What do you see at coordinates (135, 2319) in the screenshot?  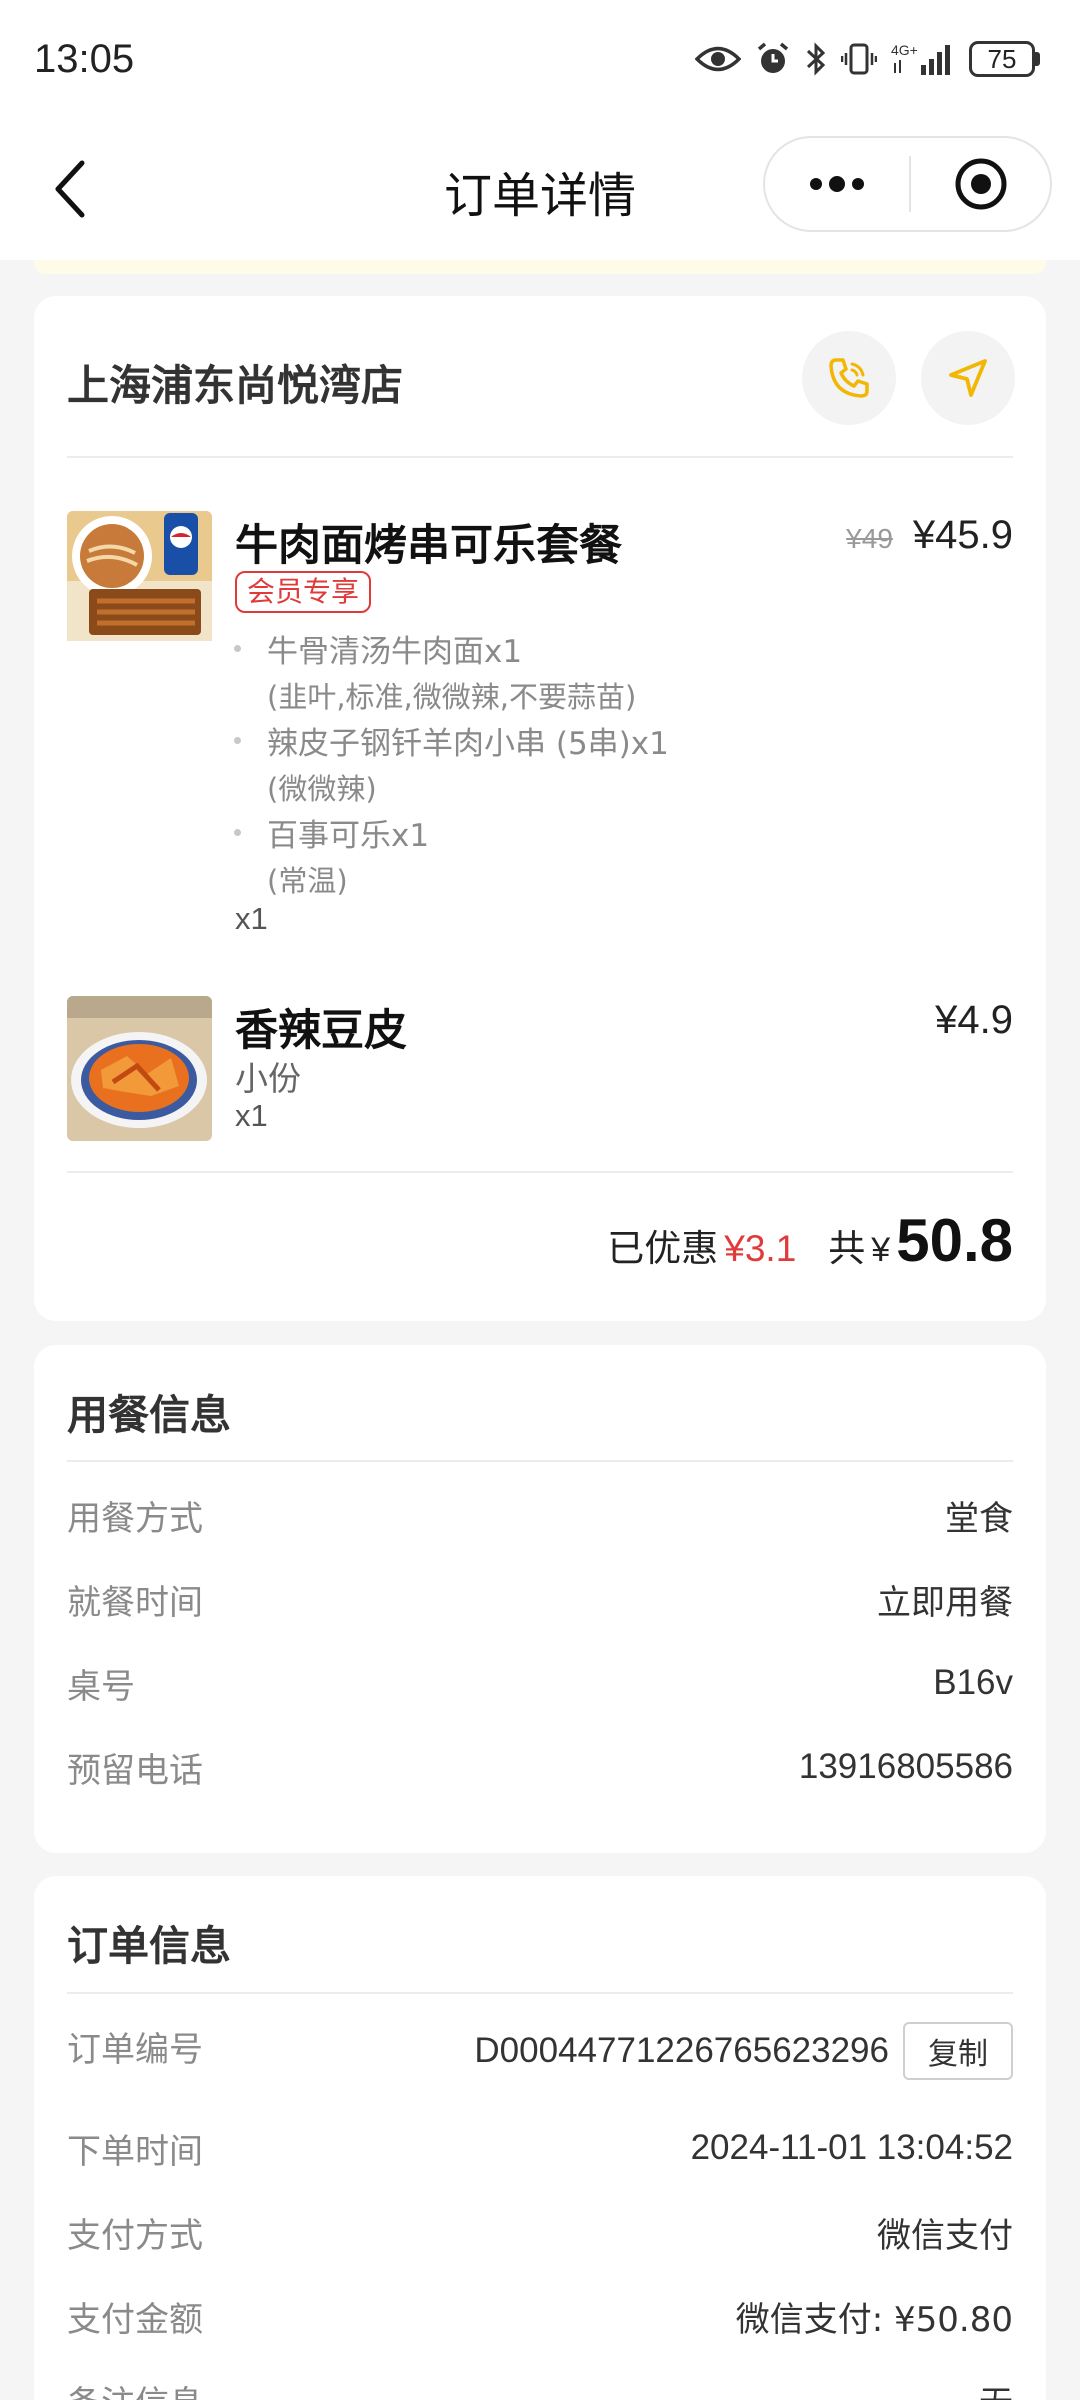 I see `row-label: 支付金额` at bounding box center [135, 2319].